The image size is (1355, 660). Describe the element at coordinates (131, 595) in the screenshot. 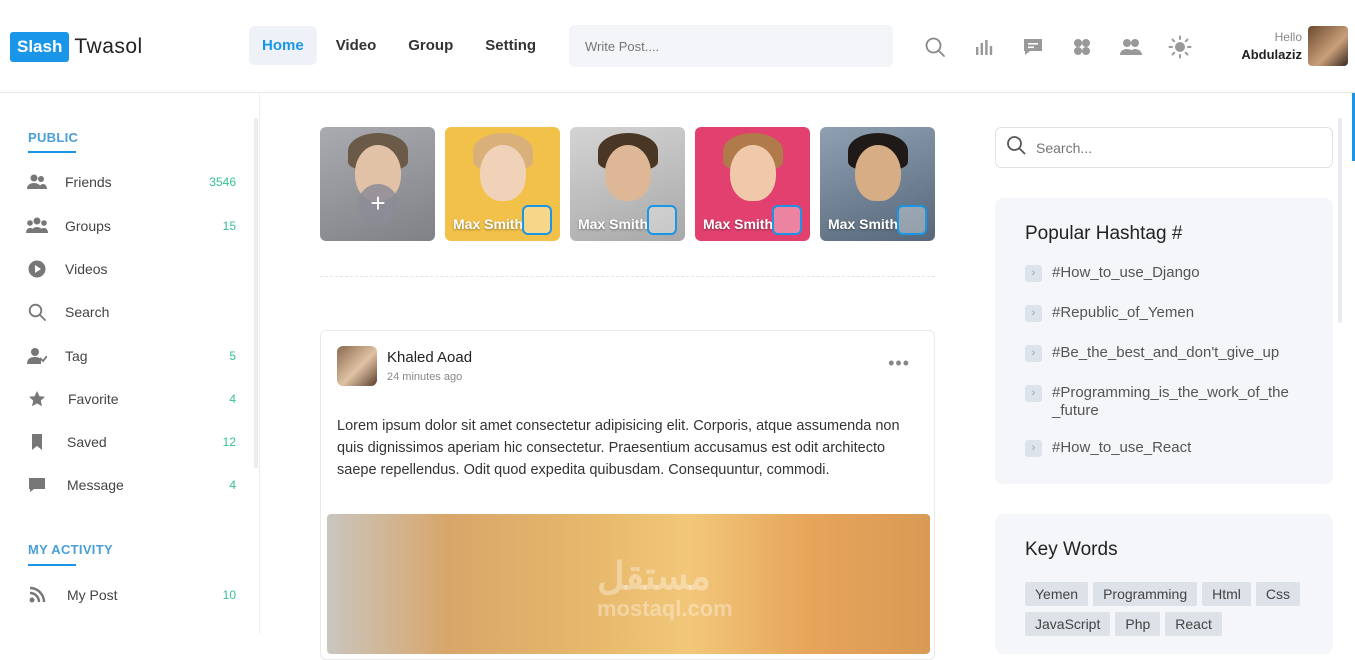

I see `sidebar-item-my-post: My Post 10` at that location.